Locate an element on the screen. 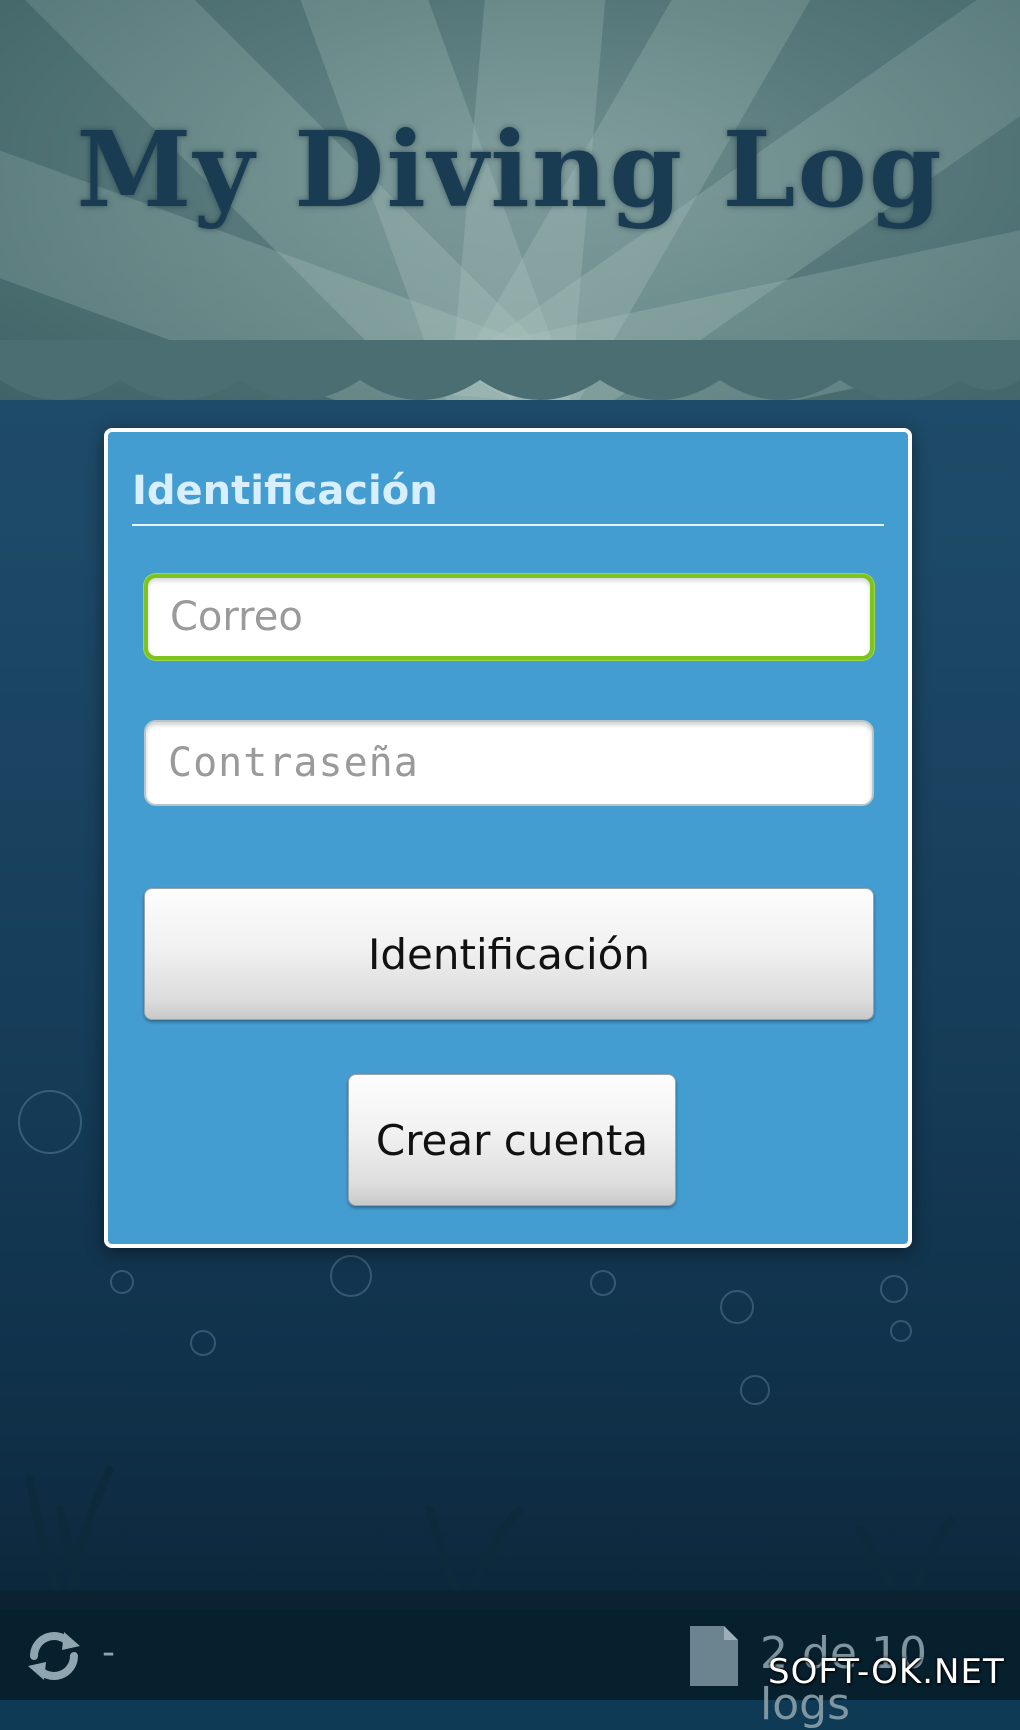  email-field is located at coordinates (509, 617).